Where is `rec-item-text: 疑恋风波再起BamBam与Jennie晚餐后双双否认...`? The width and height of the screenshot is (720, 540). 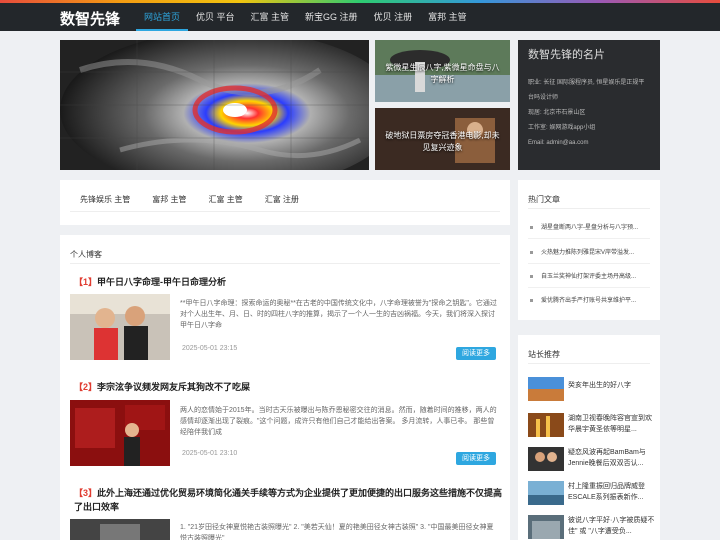 rec-item-text: 疑恋风波再起BamBam与Jennie晚餐后双双否认... is located at coordinates (607, 458).